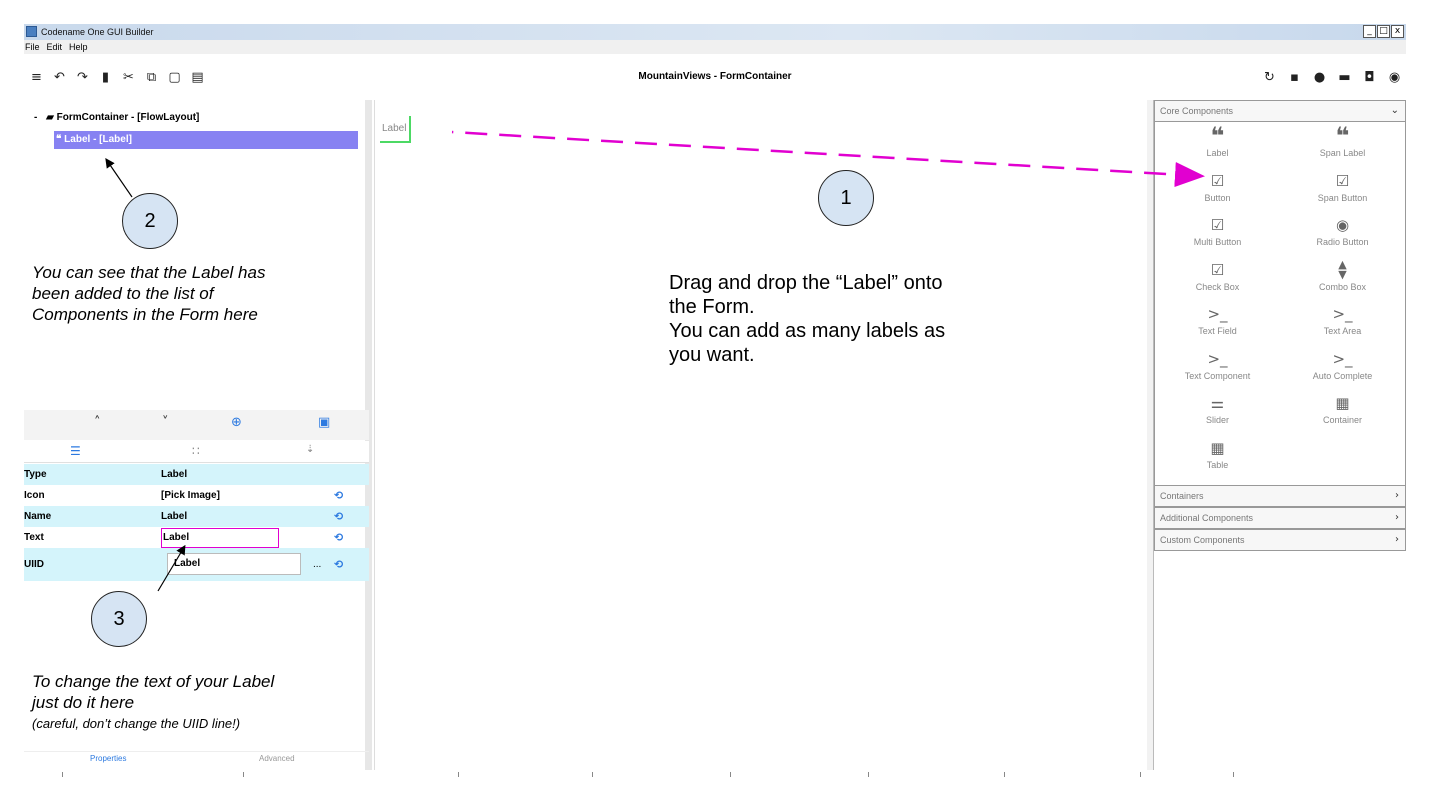 The image size is (1434, 790). I want to click on text-pointer-arrow, so click(171, 568).